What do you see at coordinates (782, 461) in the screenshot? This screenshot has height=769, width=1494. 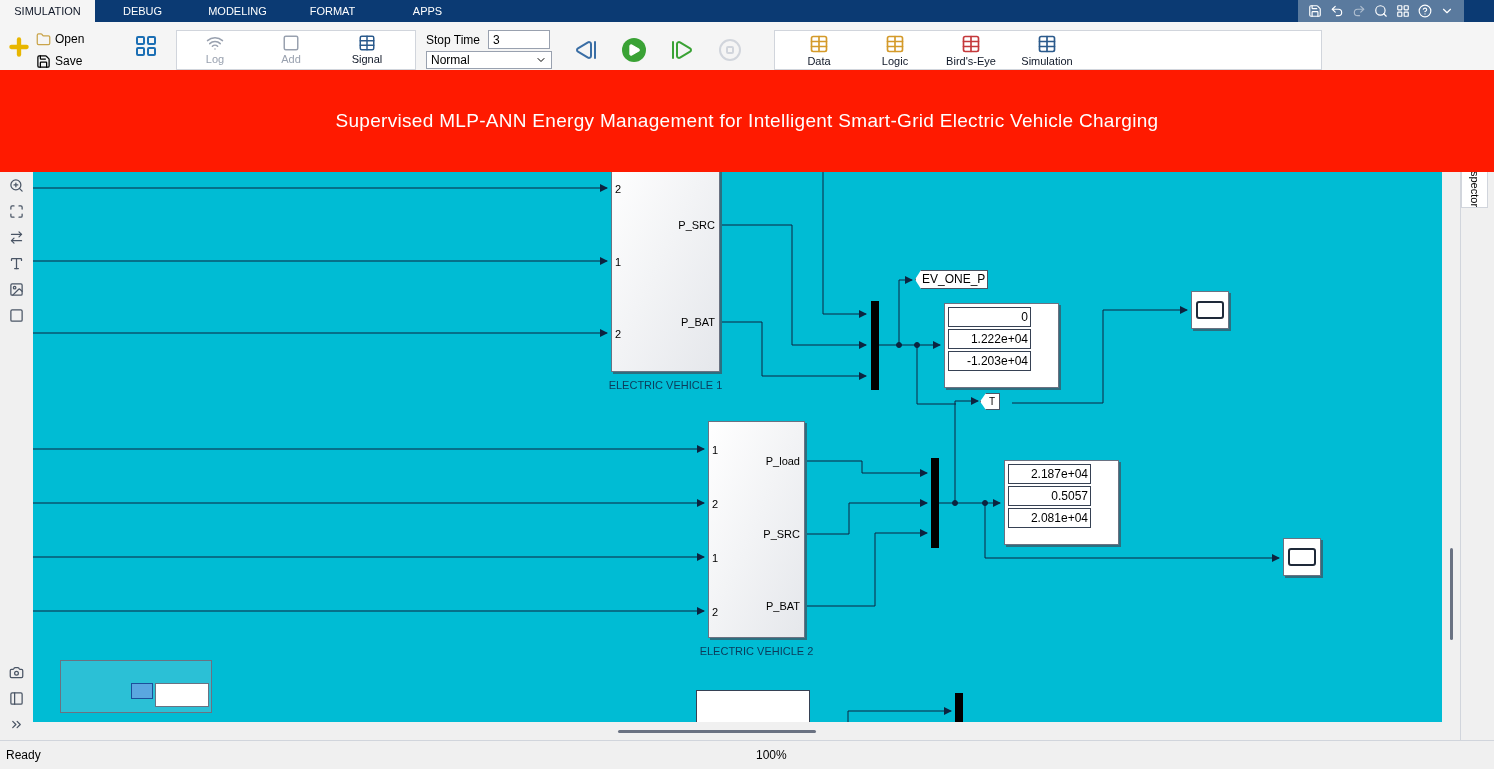 I see `port-label: P_load` at bounding box center [782, 461].